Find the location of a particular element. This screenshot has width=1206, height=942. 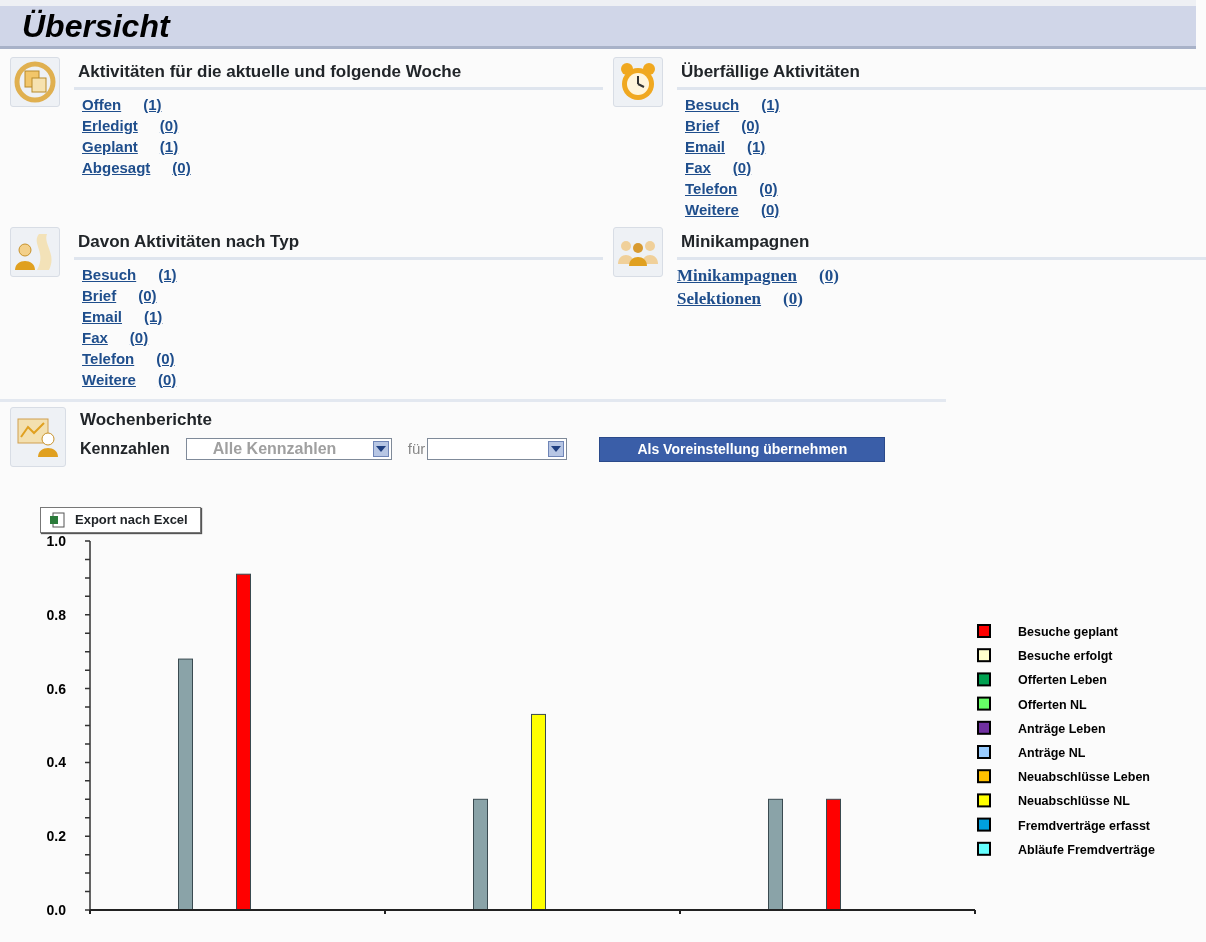

legend-label: Anträge NL is located at coordinates (1052, 752).